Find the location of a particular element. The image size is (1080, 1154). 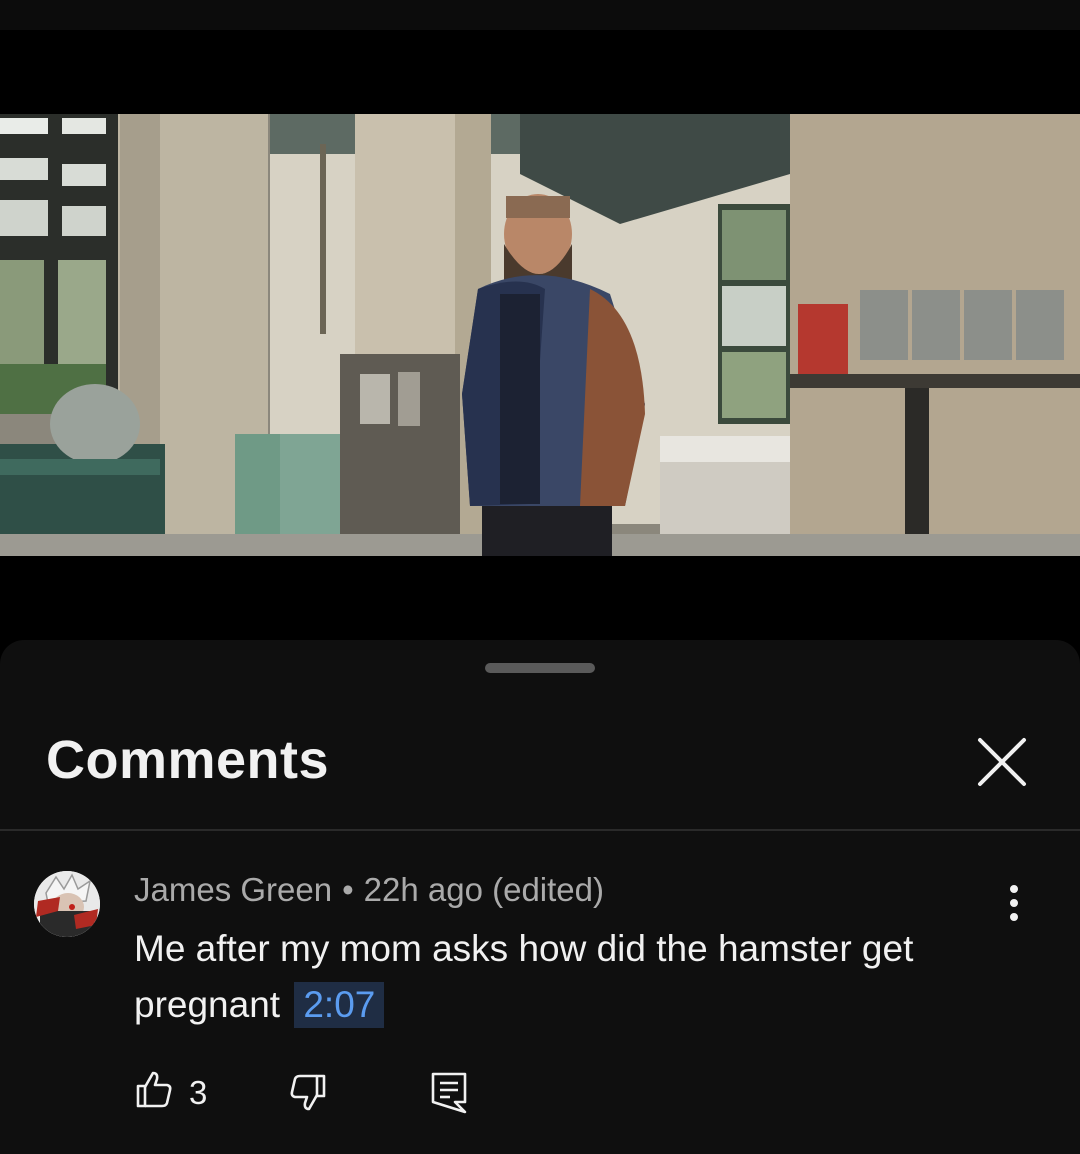

avatar-image is located at coordinates (67, 904).